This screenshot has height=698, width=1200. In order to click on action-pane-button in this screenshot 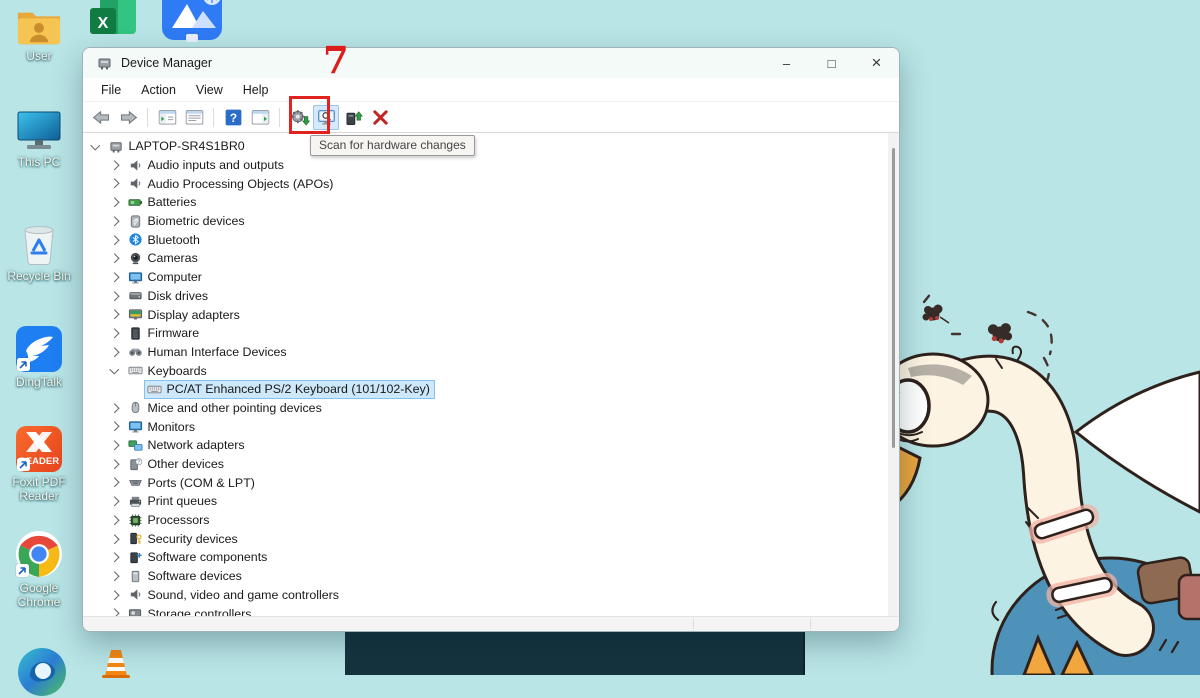, I will do `click(260, 117)`.